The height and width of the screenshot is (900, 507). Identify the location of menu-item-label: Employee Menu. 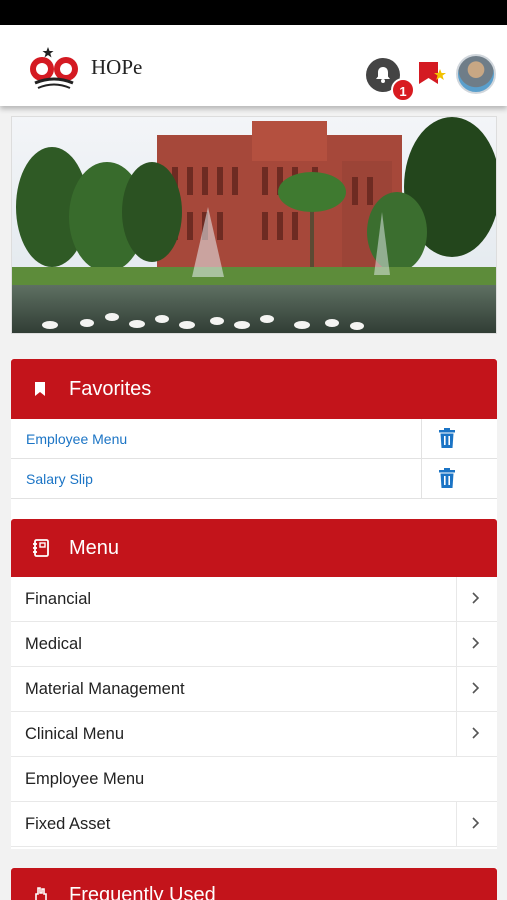
(85, 779).